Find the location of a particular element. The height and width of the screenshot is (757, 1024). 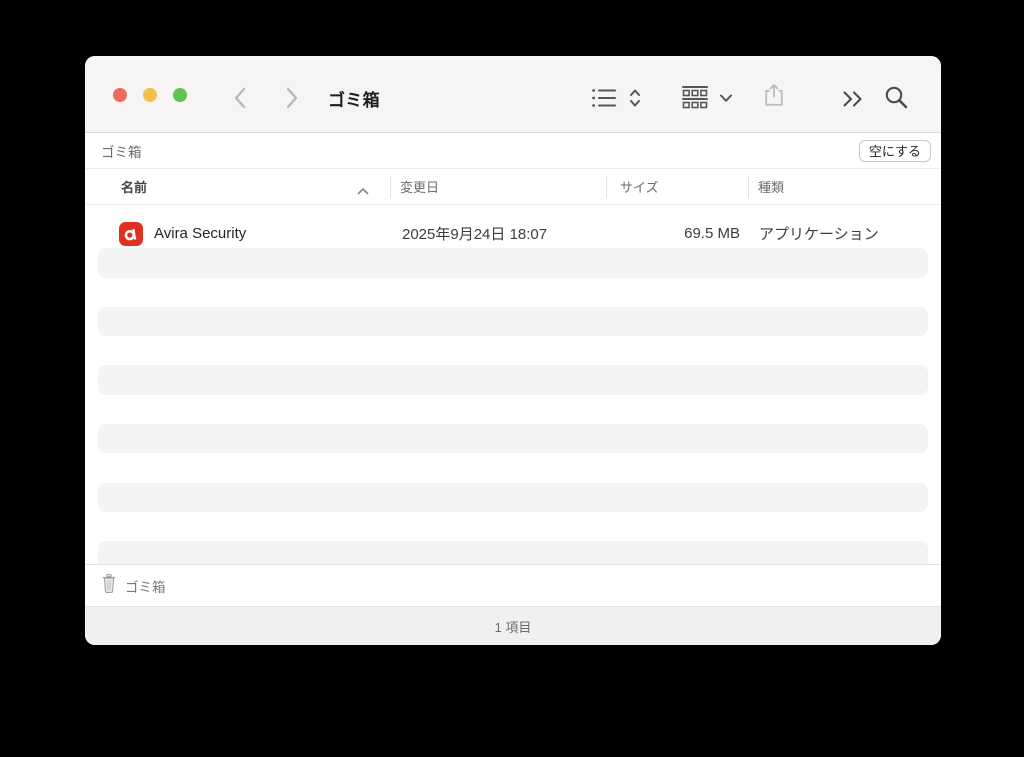

group-by-button is located at coordinates (695, 97).